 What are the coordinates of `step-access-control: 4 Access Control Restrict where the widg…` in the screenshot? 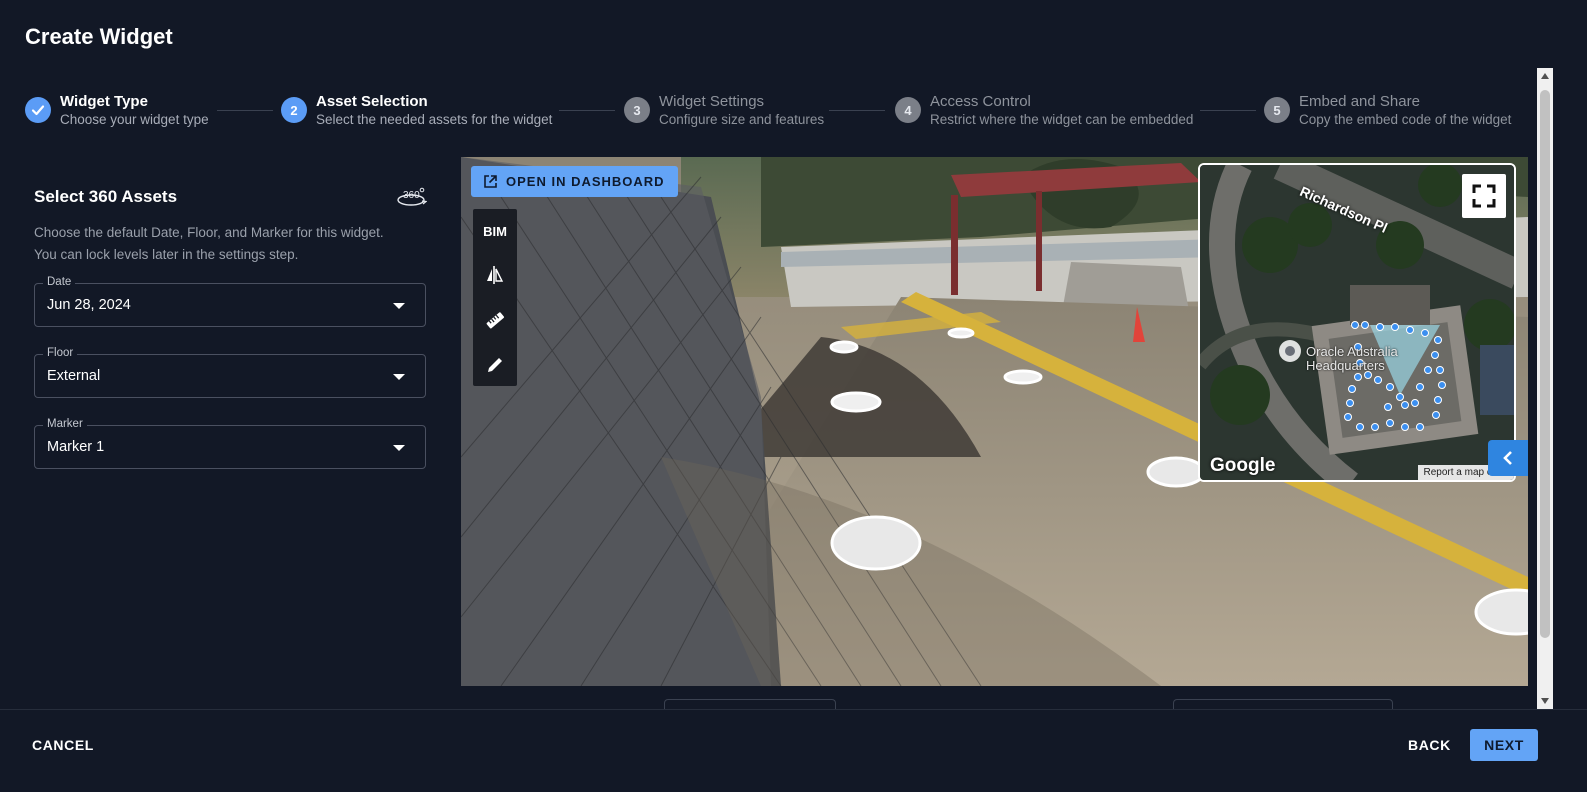 It's located at (1044, 110).